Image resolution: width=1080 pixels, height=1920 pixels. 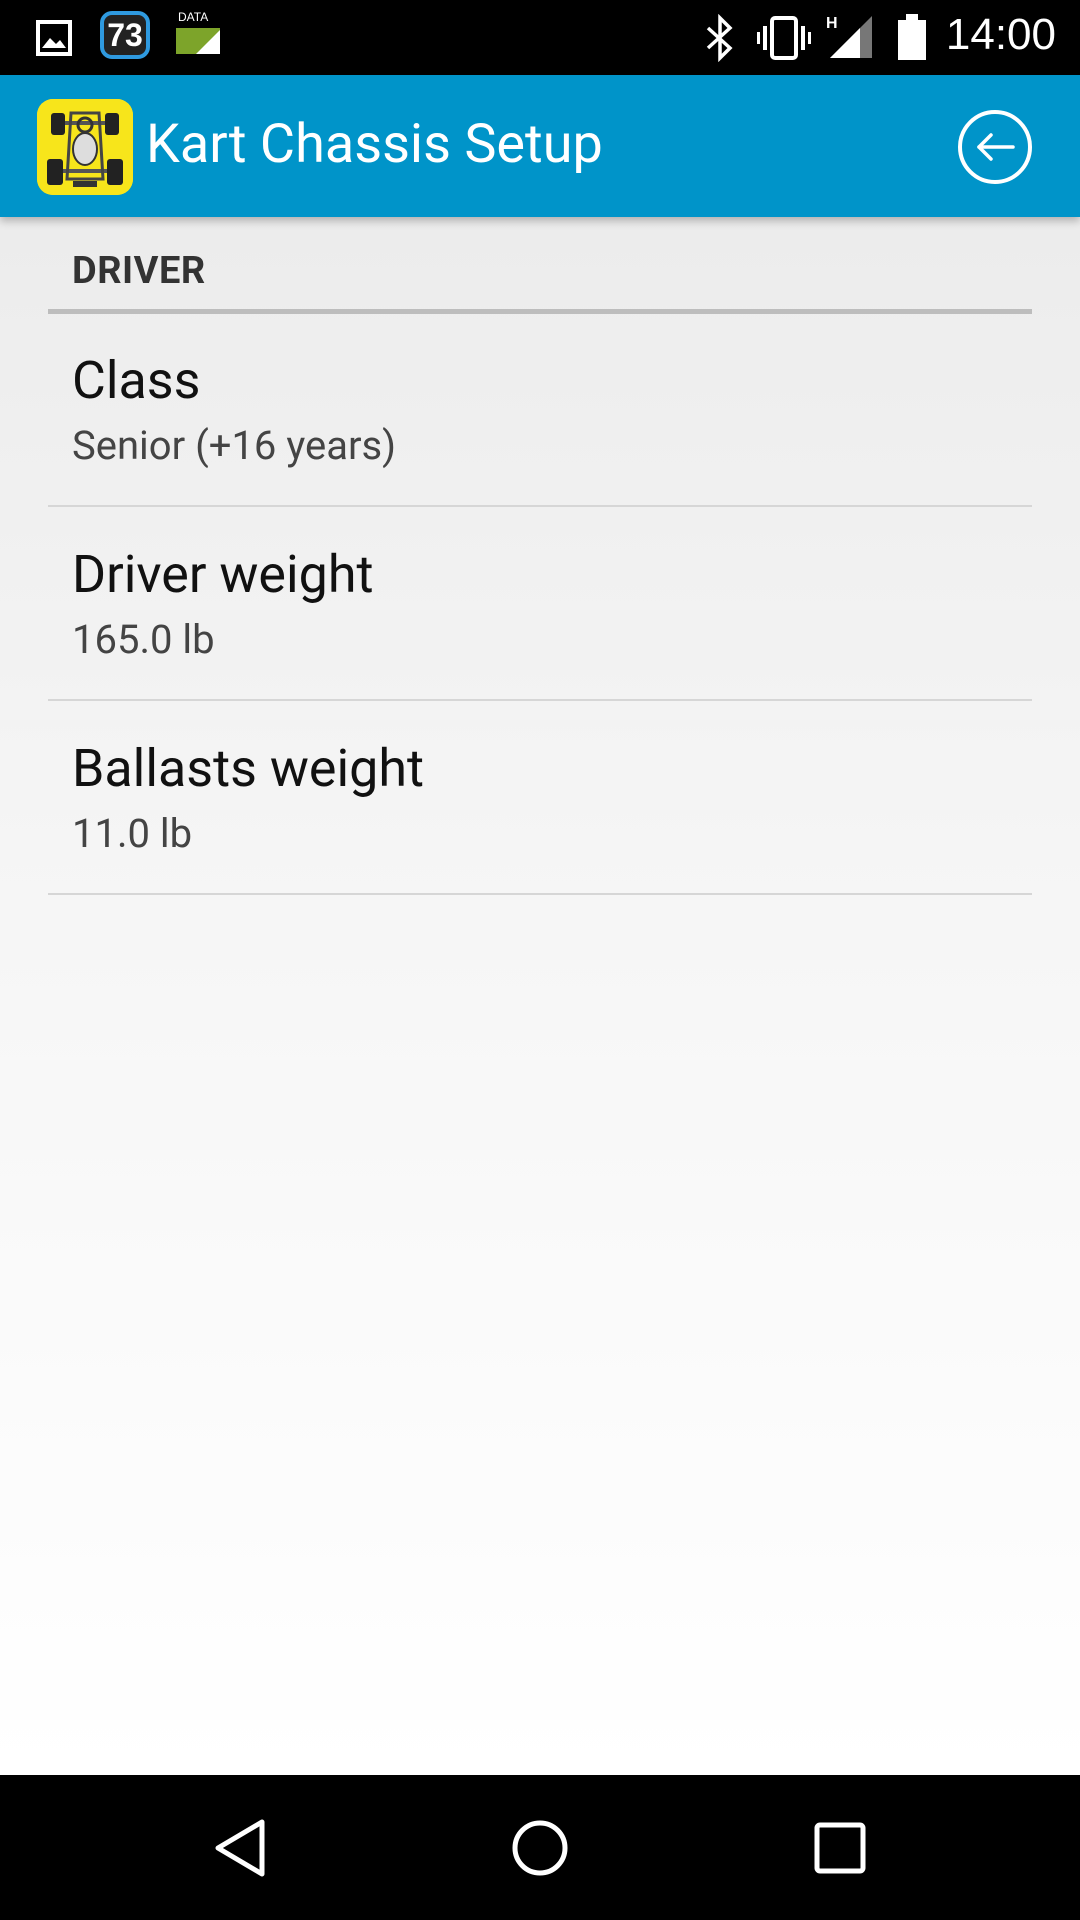 What do you see at coordinates (240, 1847) in the screenshot?
I see `back-triangle-icon` at bounding box center [240, 1847].